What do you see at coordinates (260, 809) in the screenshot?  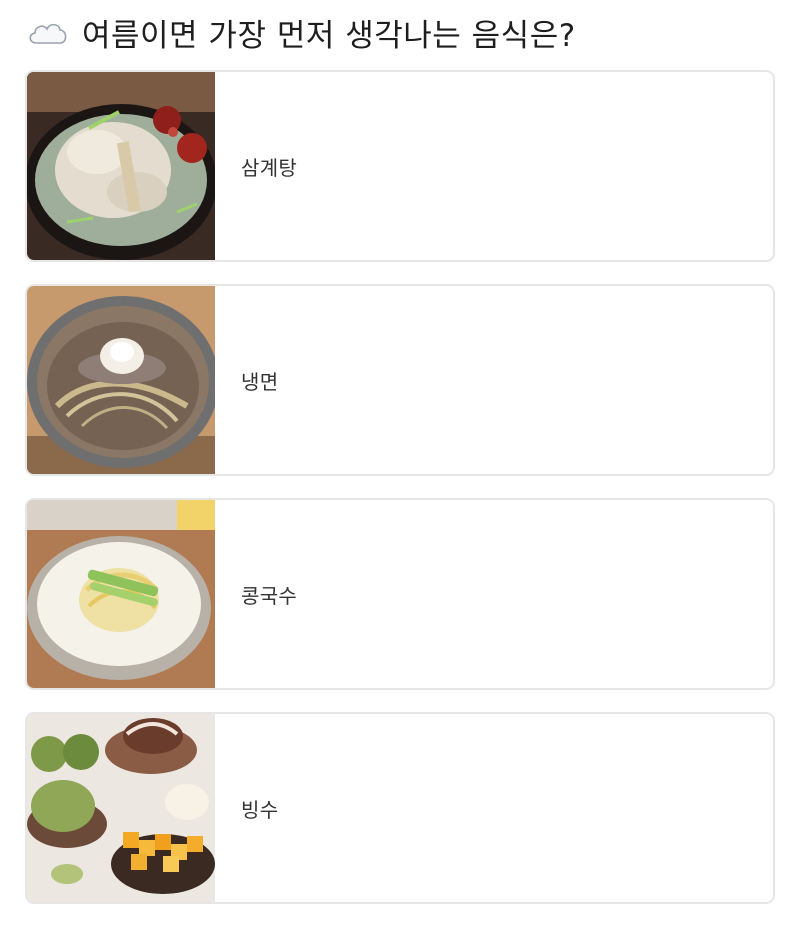 I see `option-label: 빙수` at bounding box center [260, 809].